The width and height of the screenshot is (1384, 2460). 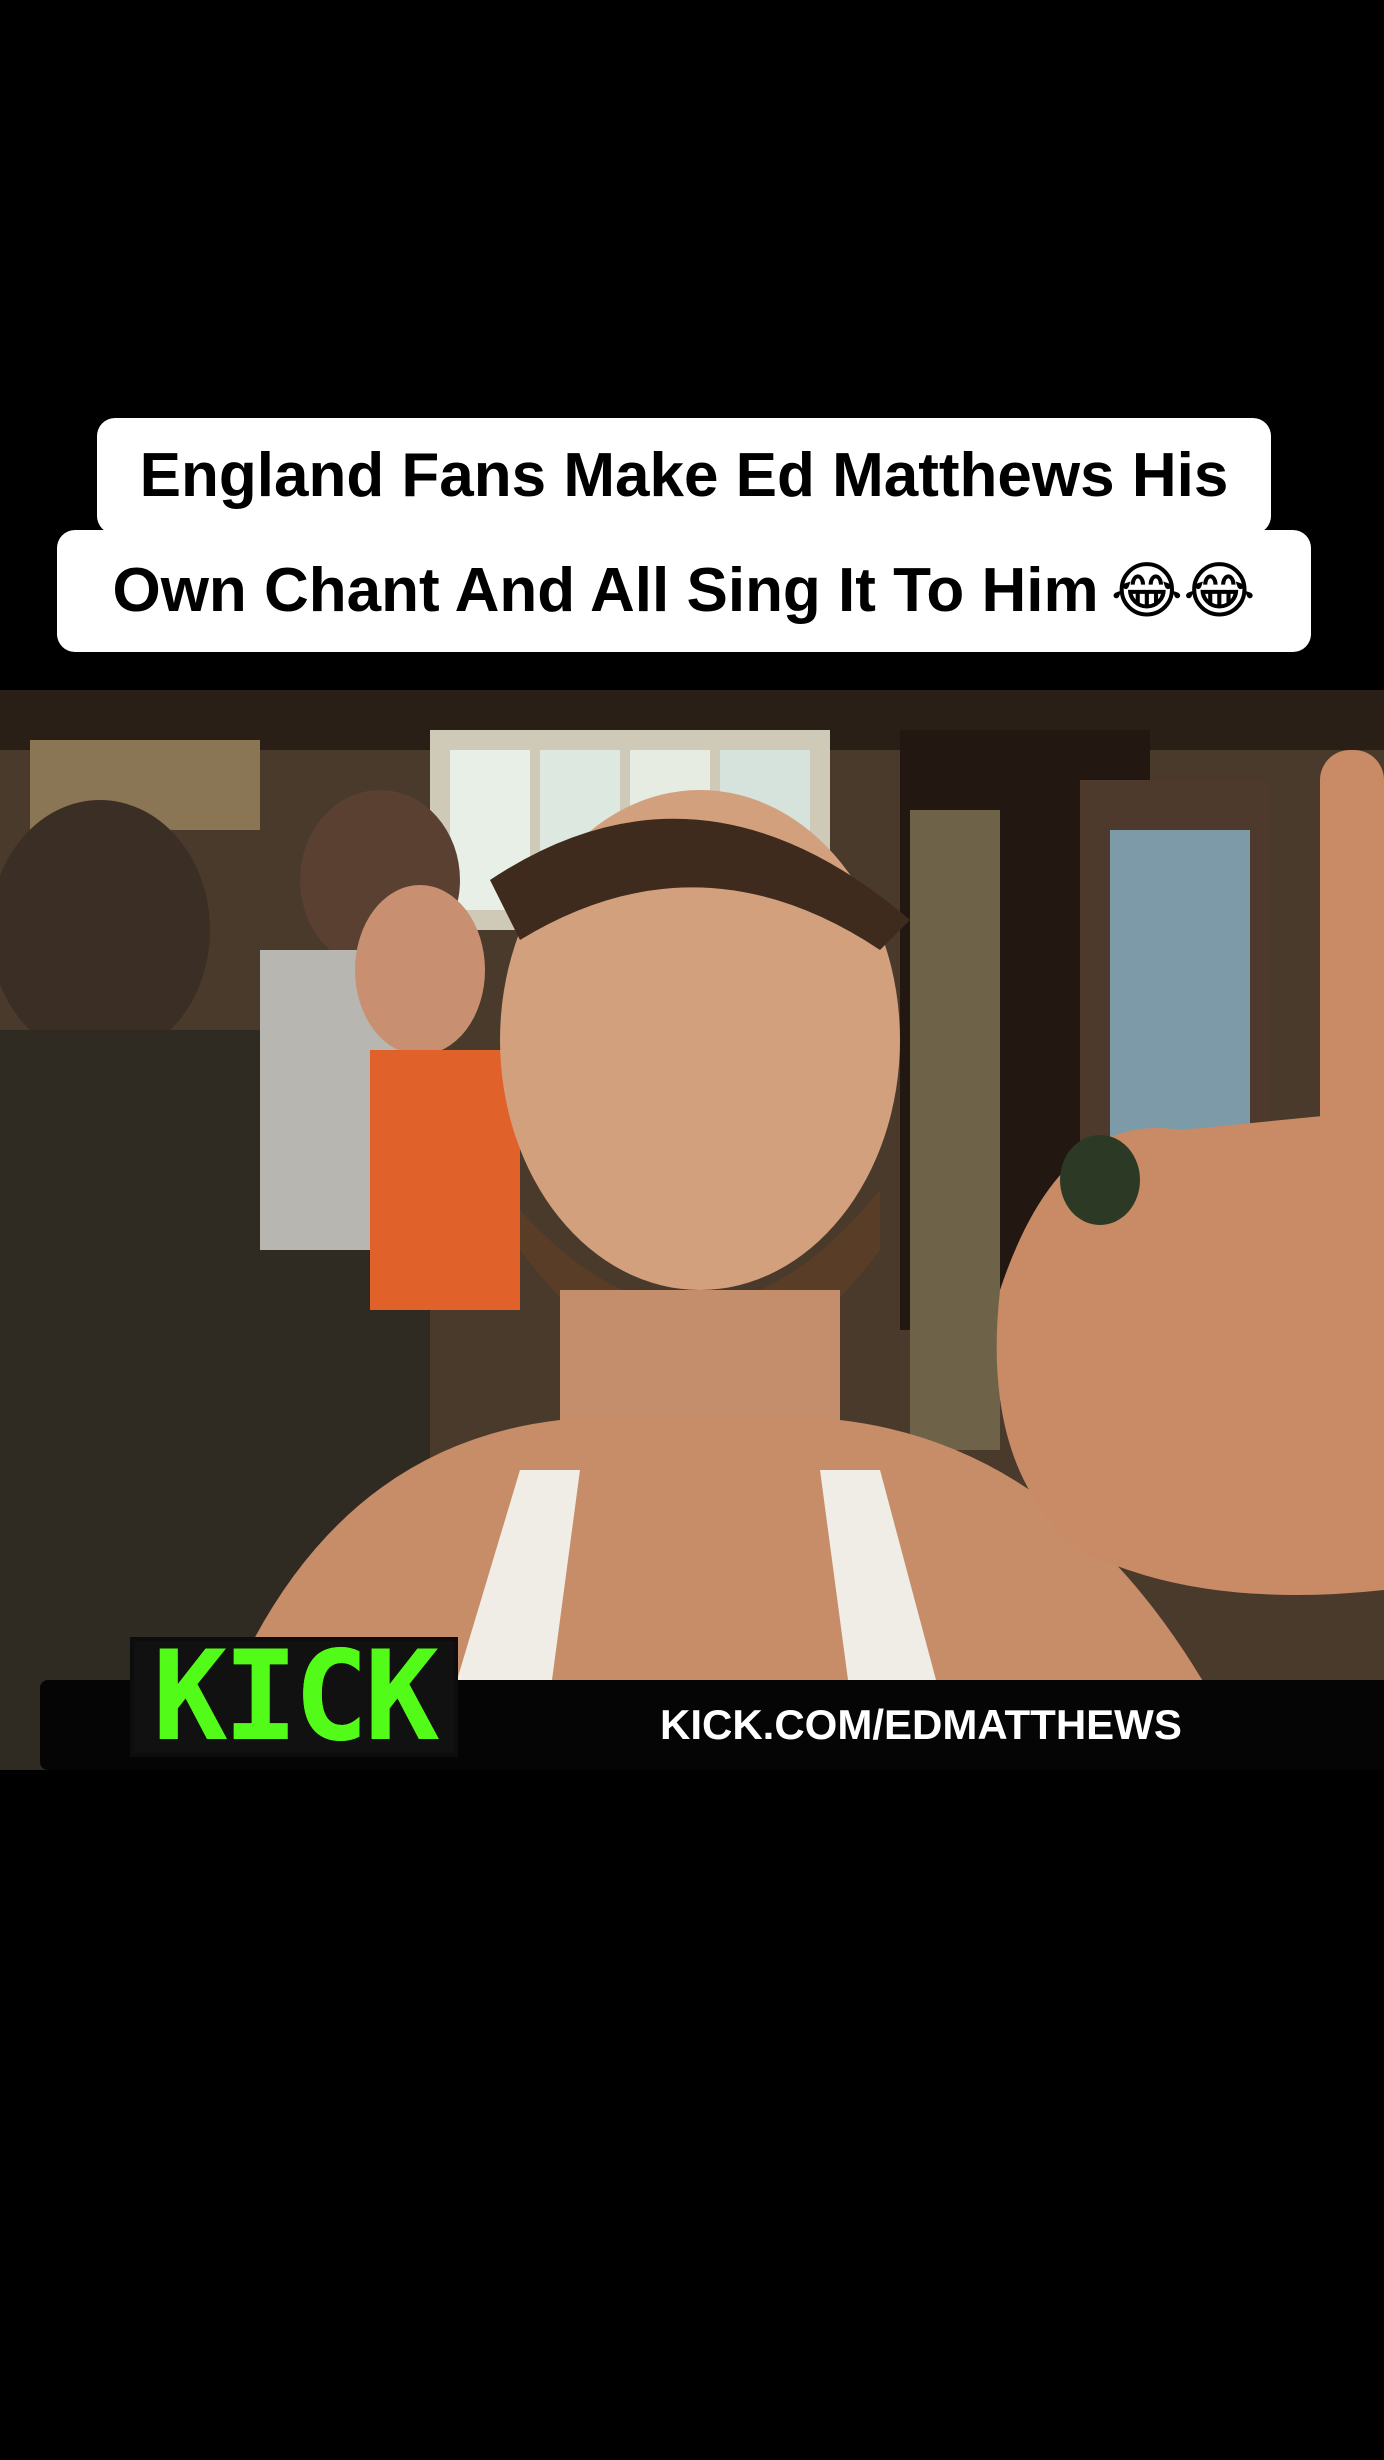 What do you see at coordinates (921, 1724) in the screenshot?
I see `channel-url-text: KICK.COM/EDMATTHEWS` at bounding box center [921, 1724].